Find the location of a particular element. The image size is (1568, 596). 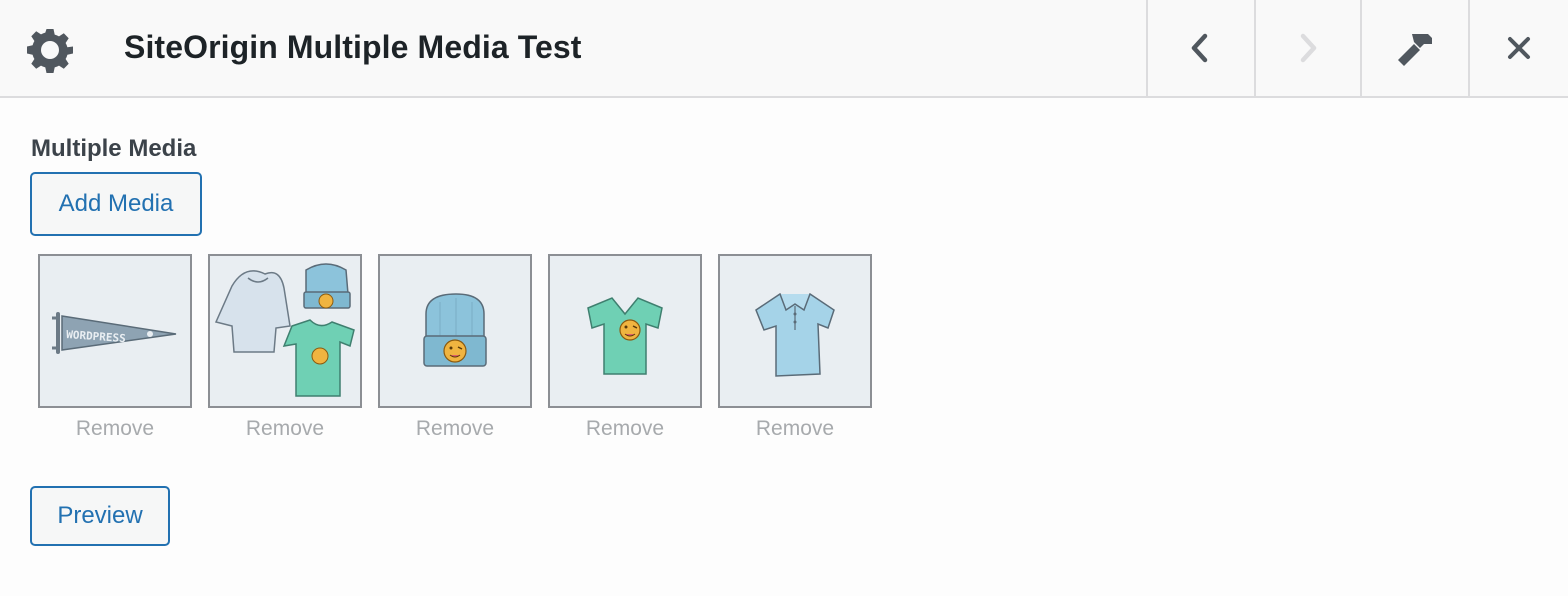

dialog-title: SiteOrigin Multiple Media Test is located at coordinates (353, 47).